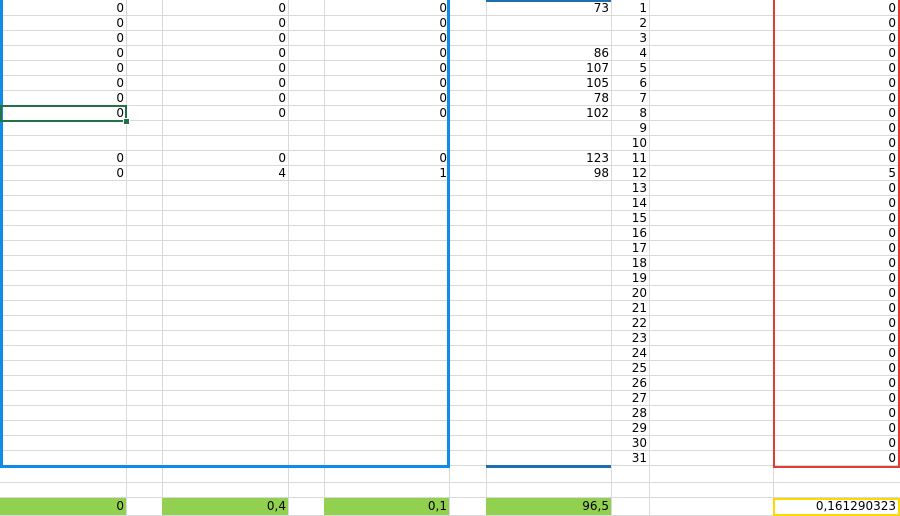  I want to click on cell-h-row-17: 17, so click(630, 248).